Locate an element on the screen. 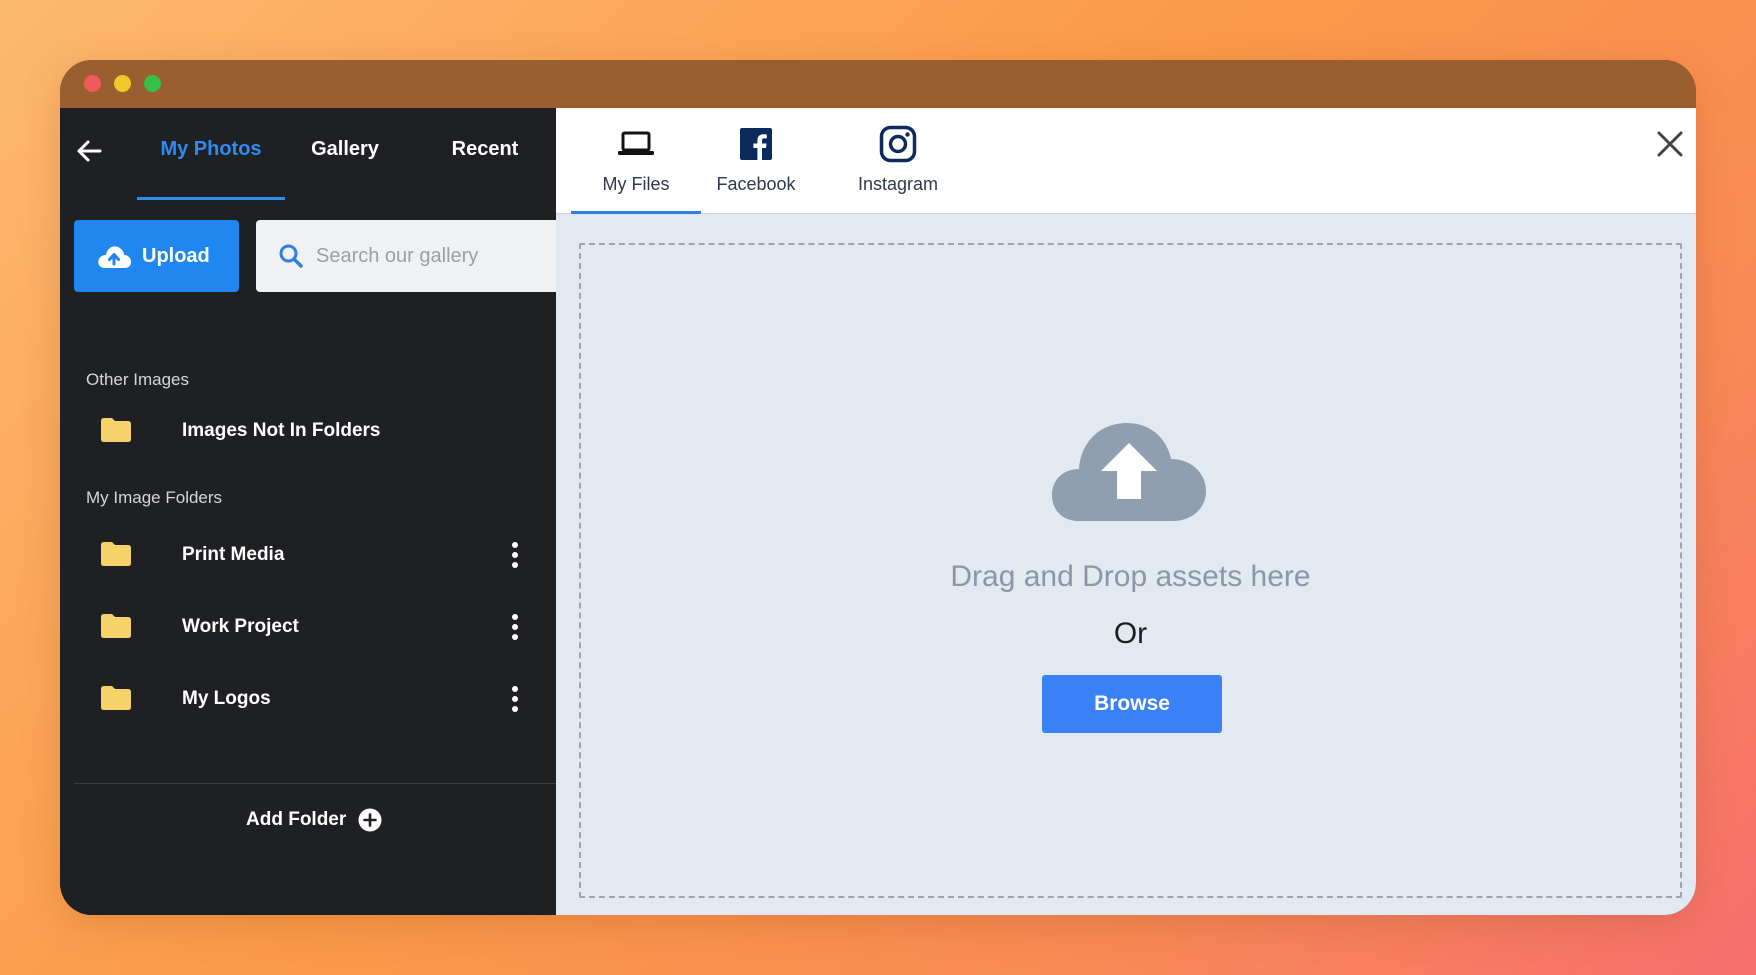  add-folder-button: Add Folder is located at coordinates (314, 820).